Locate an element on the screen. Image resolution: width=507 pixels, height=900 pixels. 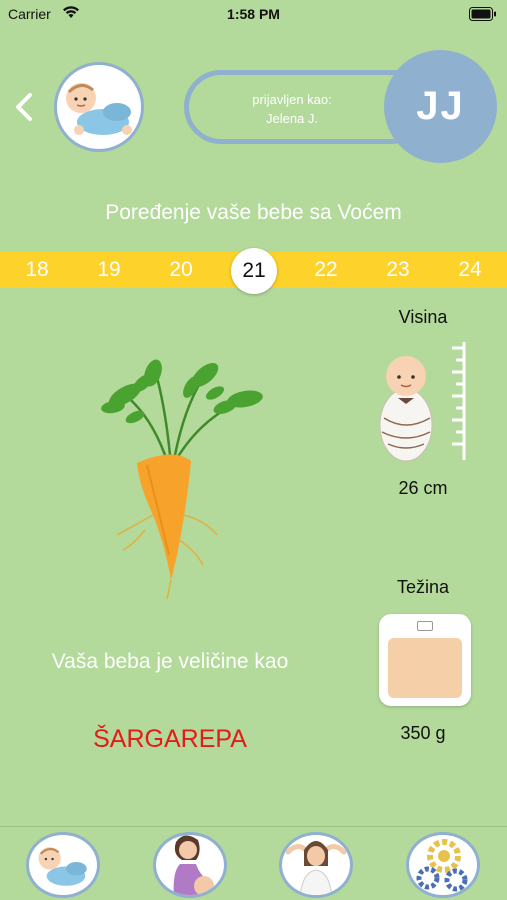
bottom-tab-bar is located at coordinates (253, 863).